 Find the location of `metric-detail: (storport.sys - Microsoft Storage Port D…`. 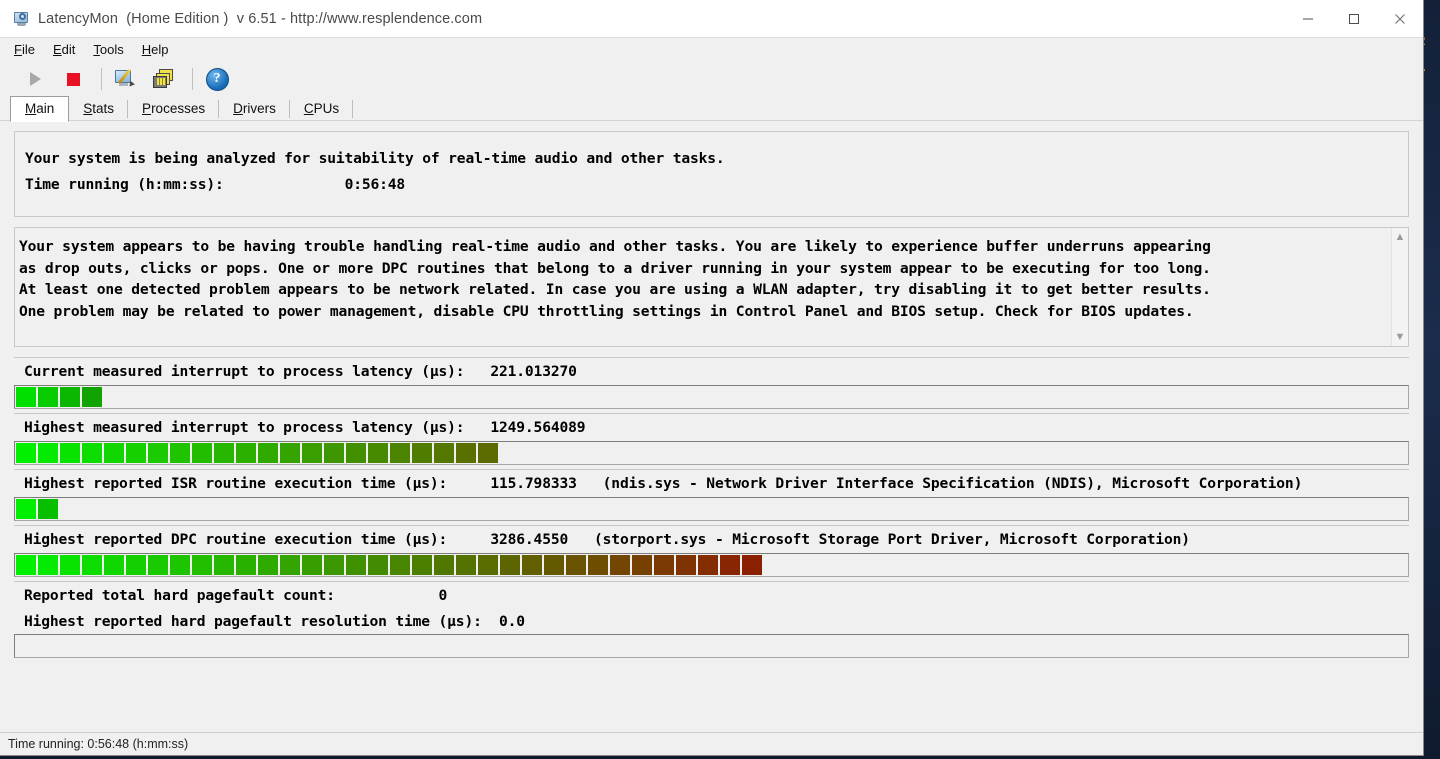

metric-detail: (storport.sys - Microsoft Storage Port D… is located at coordinates (892, 539).